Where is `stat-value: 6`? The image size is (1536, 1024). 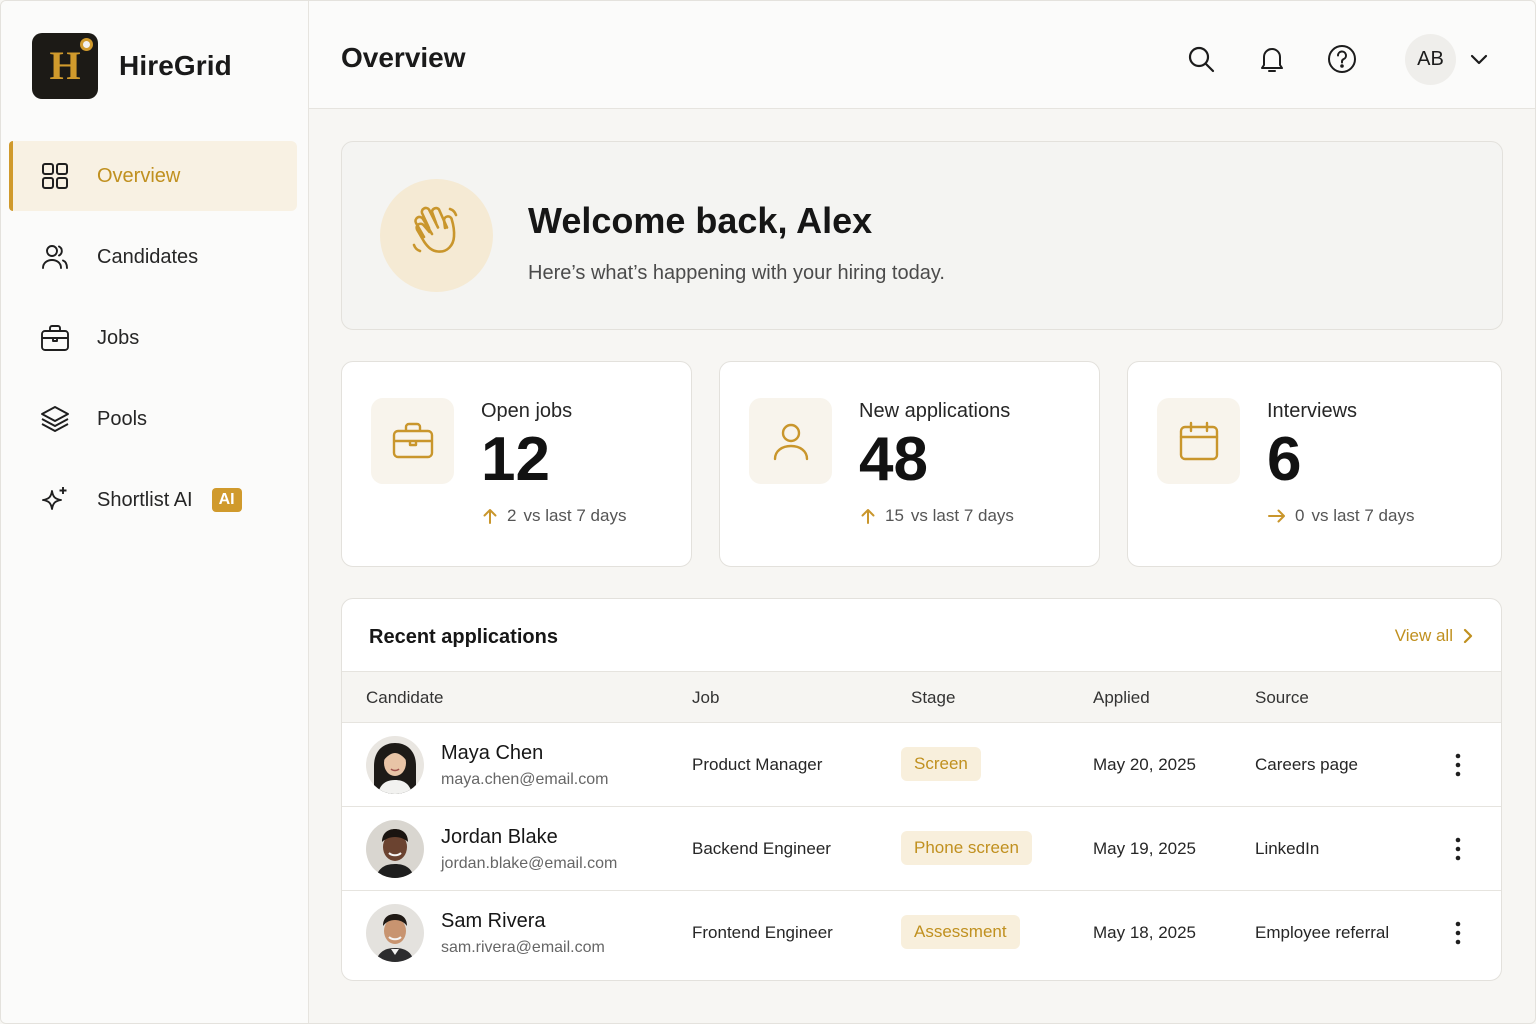 stat-value: 6 is located at coordinates (1284, 459).